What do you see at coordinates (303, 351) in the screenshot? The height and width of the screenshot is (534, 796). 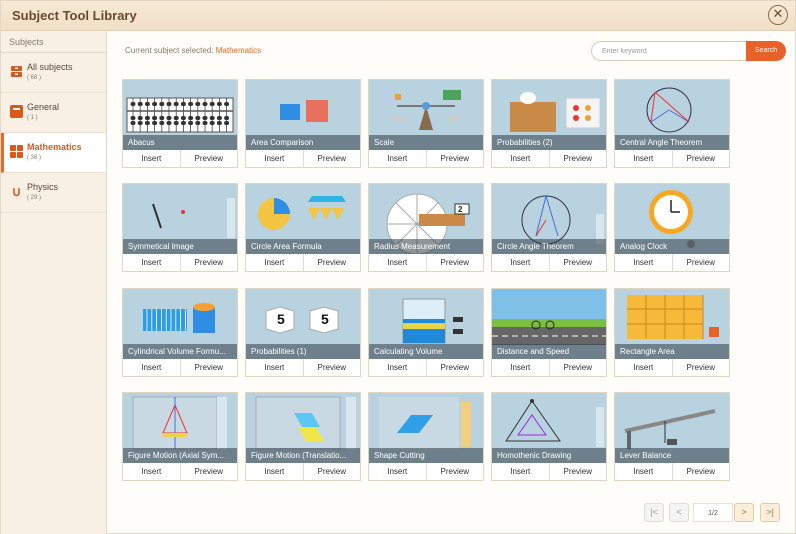 I see `tool-title: Probabilities (1)` at bounding box center [303, 351].